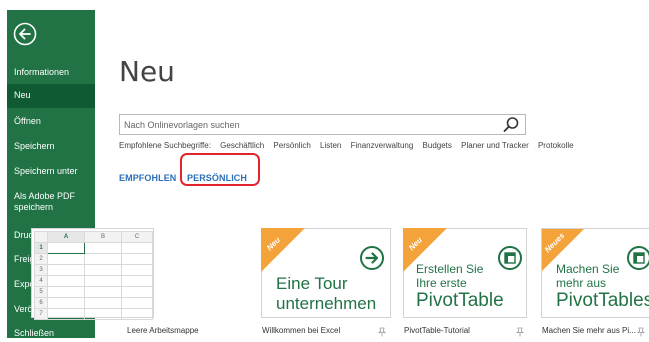  Describe the element at coordinates (324, 5) in the screenshot. I see `top-strip` at that location.